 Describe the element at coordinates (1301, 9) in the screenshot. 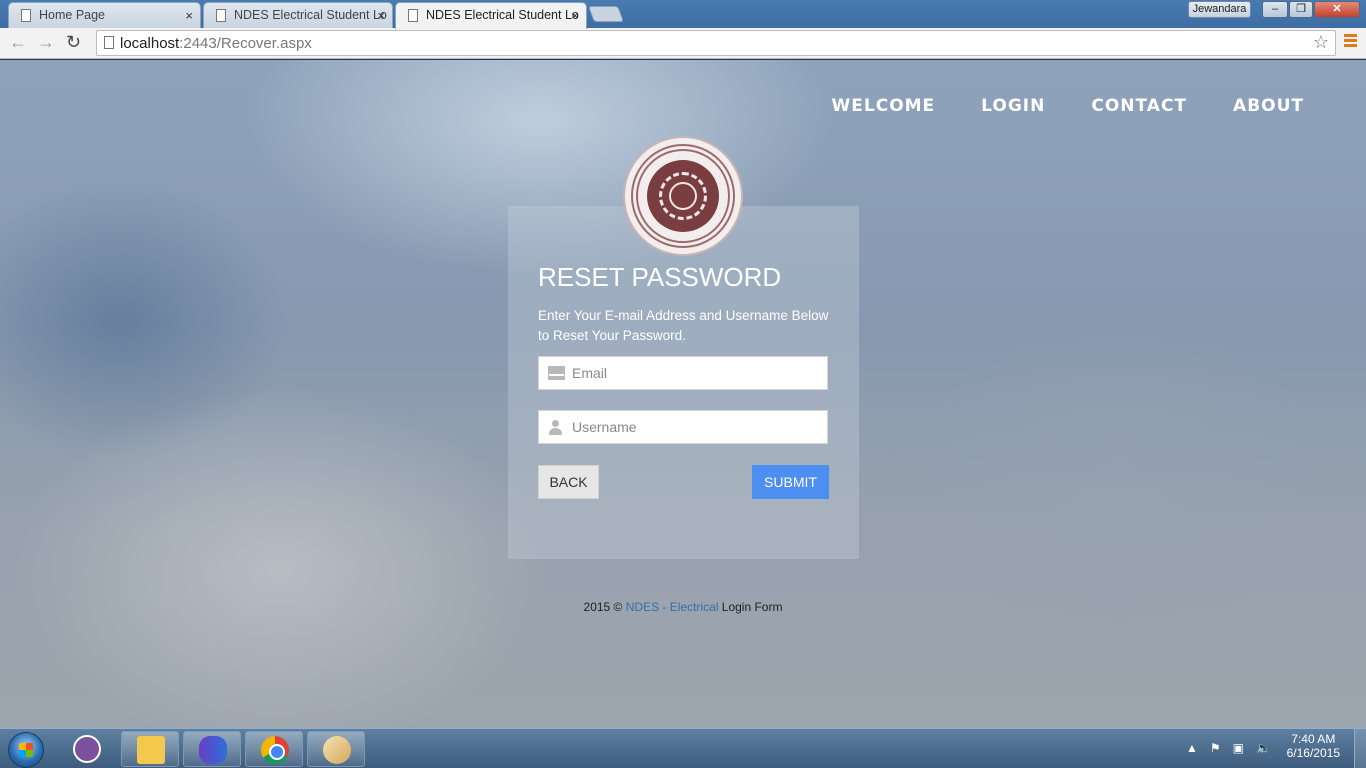

I see `maximize-button: ❐` at that location.